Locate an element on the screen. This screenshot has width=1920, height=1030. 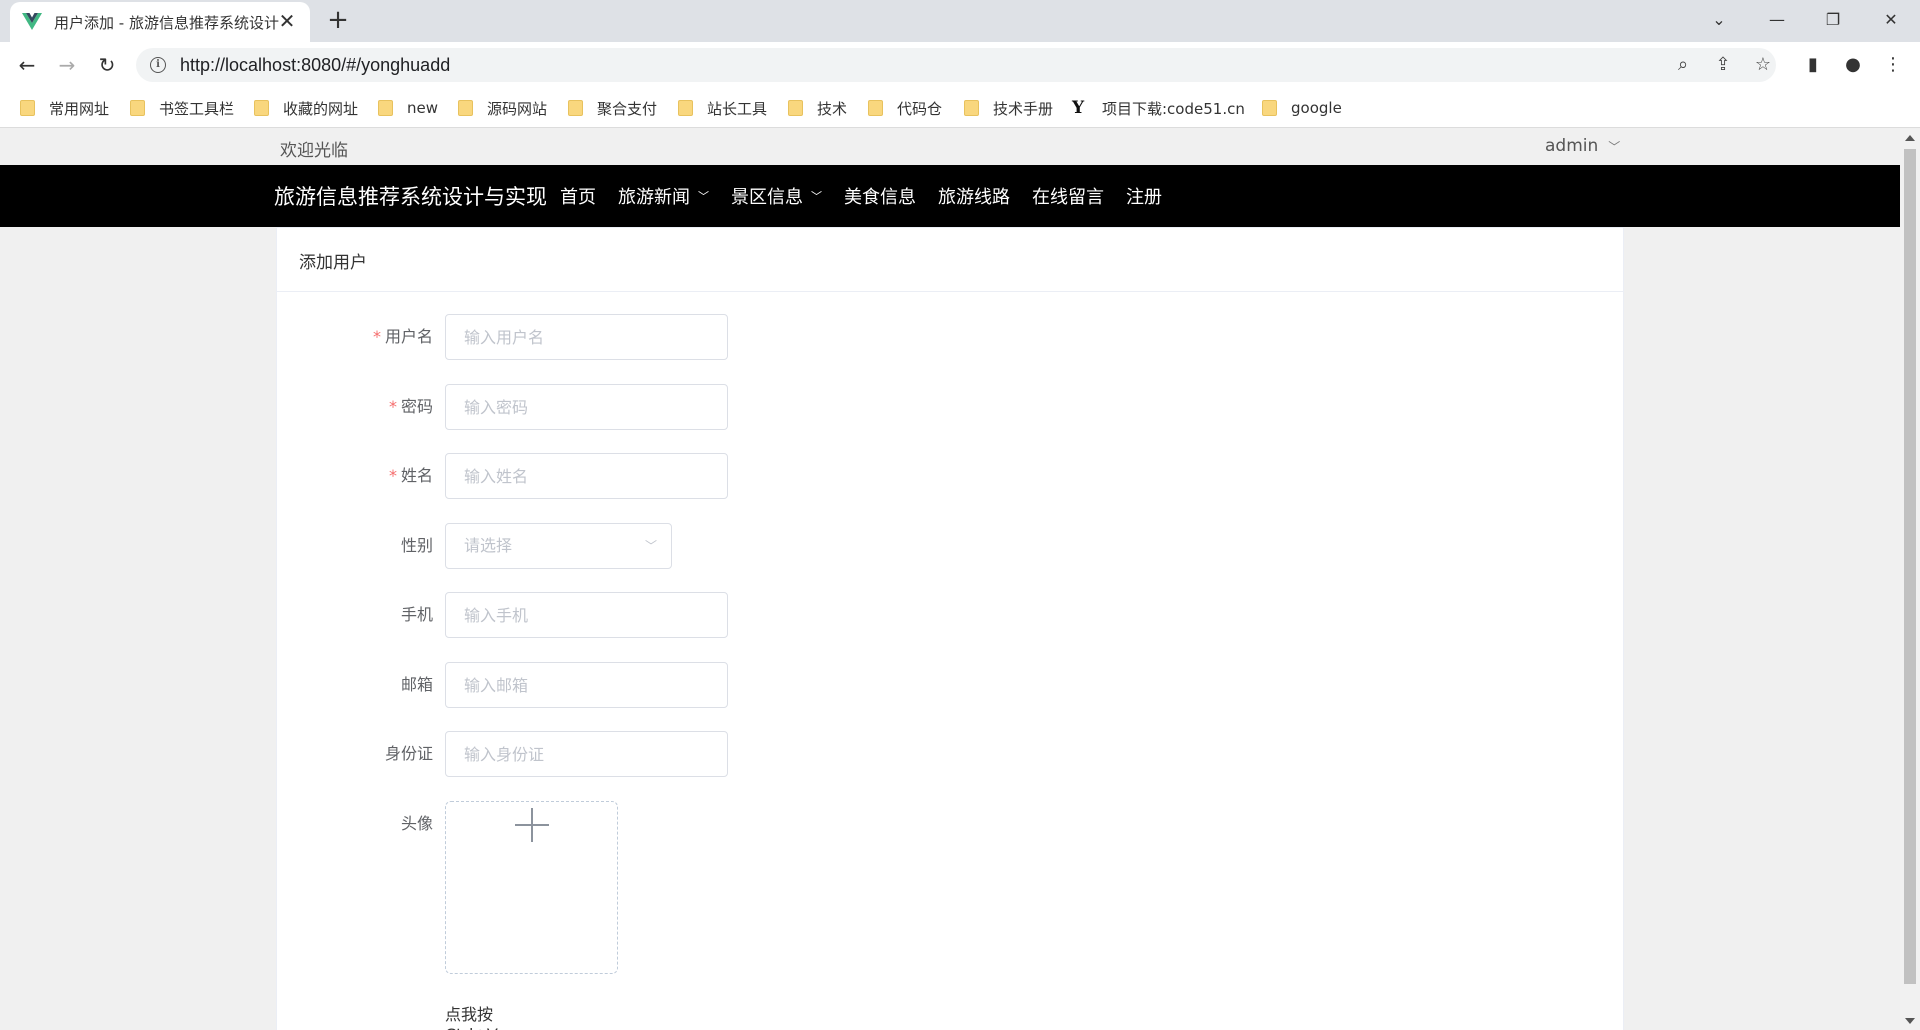
site-info-icon: i is located at coordinates (158, 65).